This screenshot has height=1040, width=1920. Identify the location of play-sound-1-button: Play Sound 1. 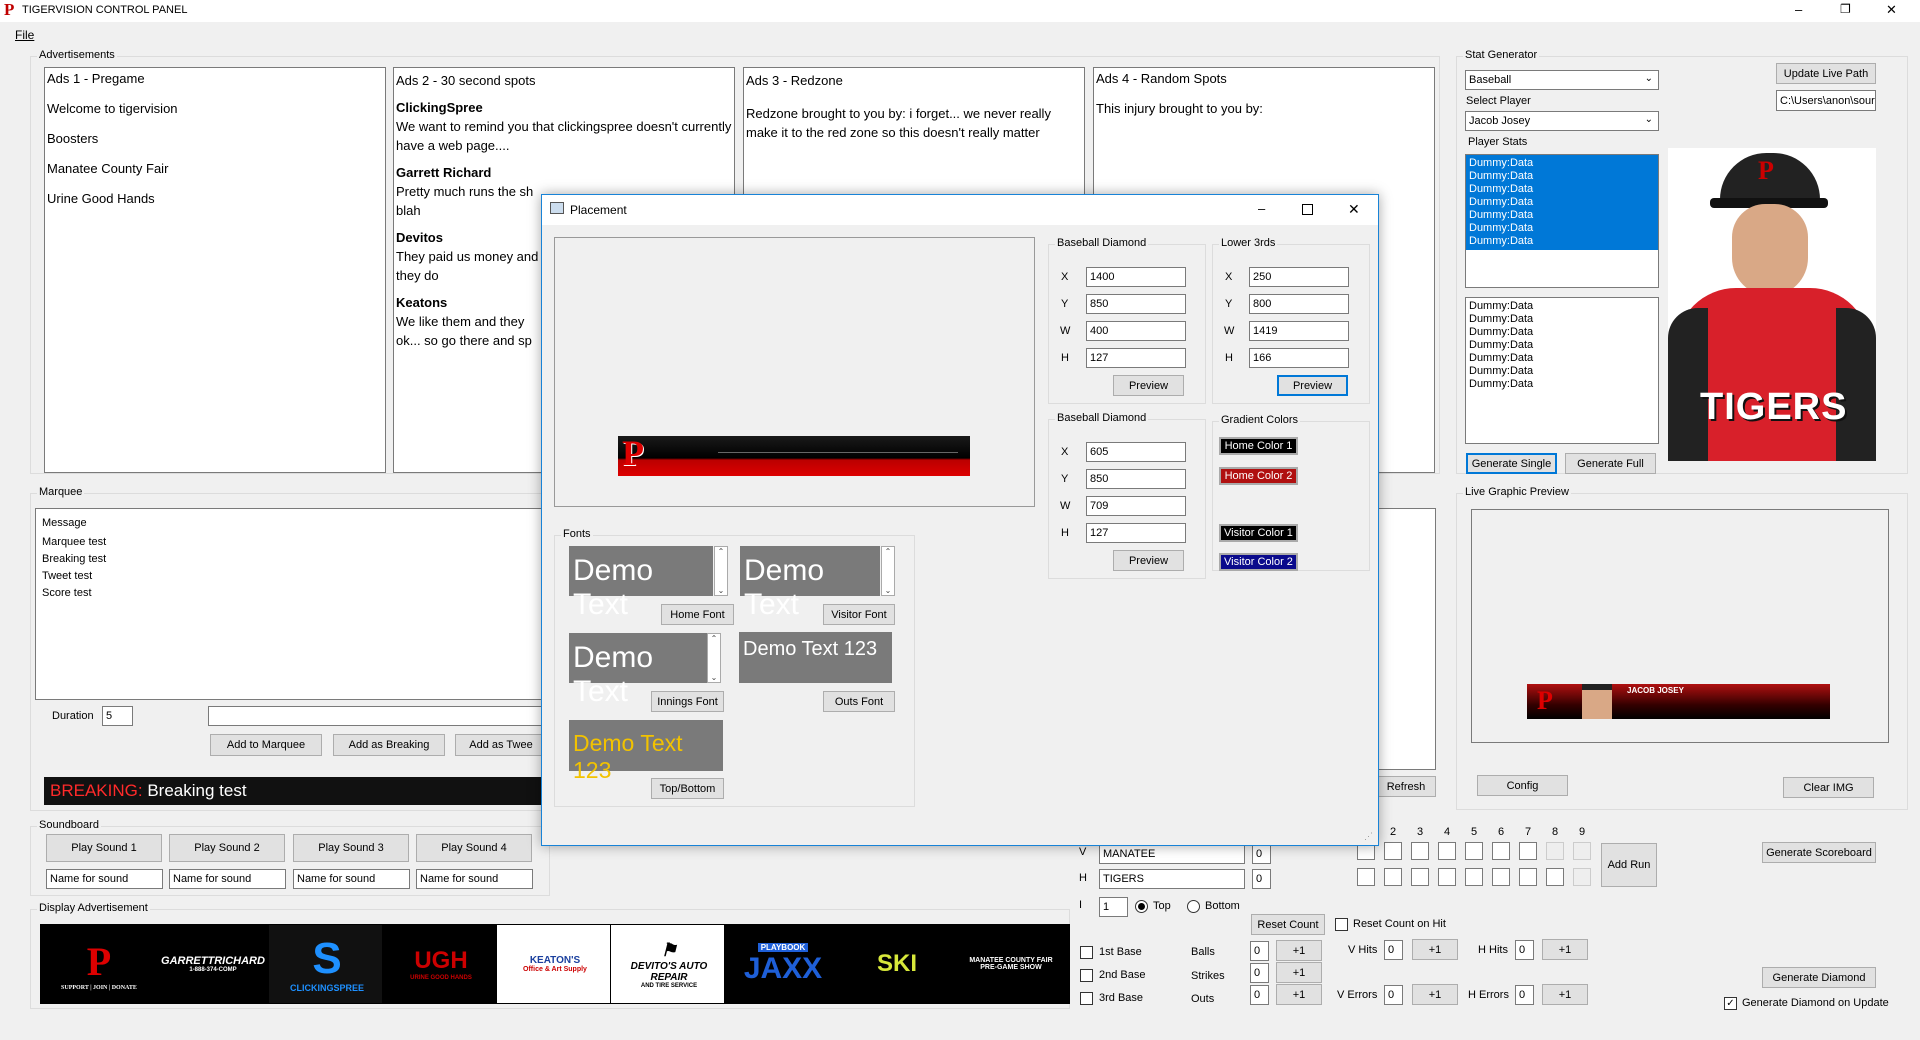
(104, 848).